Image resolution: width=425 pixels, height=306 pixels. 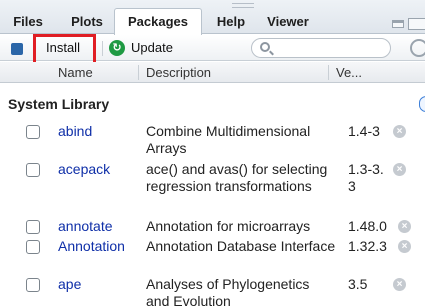 What do you see at coordinates (69, 284) in the screenshot?
I see `package-name: ape` at bounding box center [69, 284].